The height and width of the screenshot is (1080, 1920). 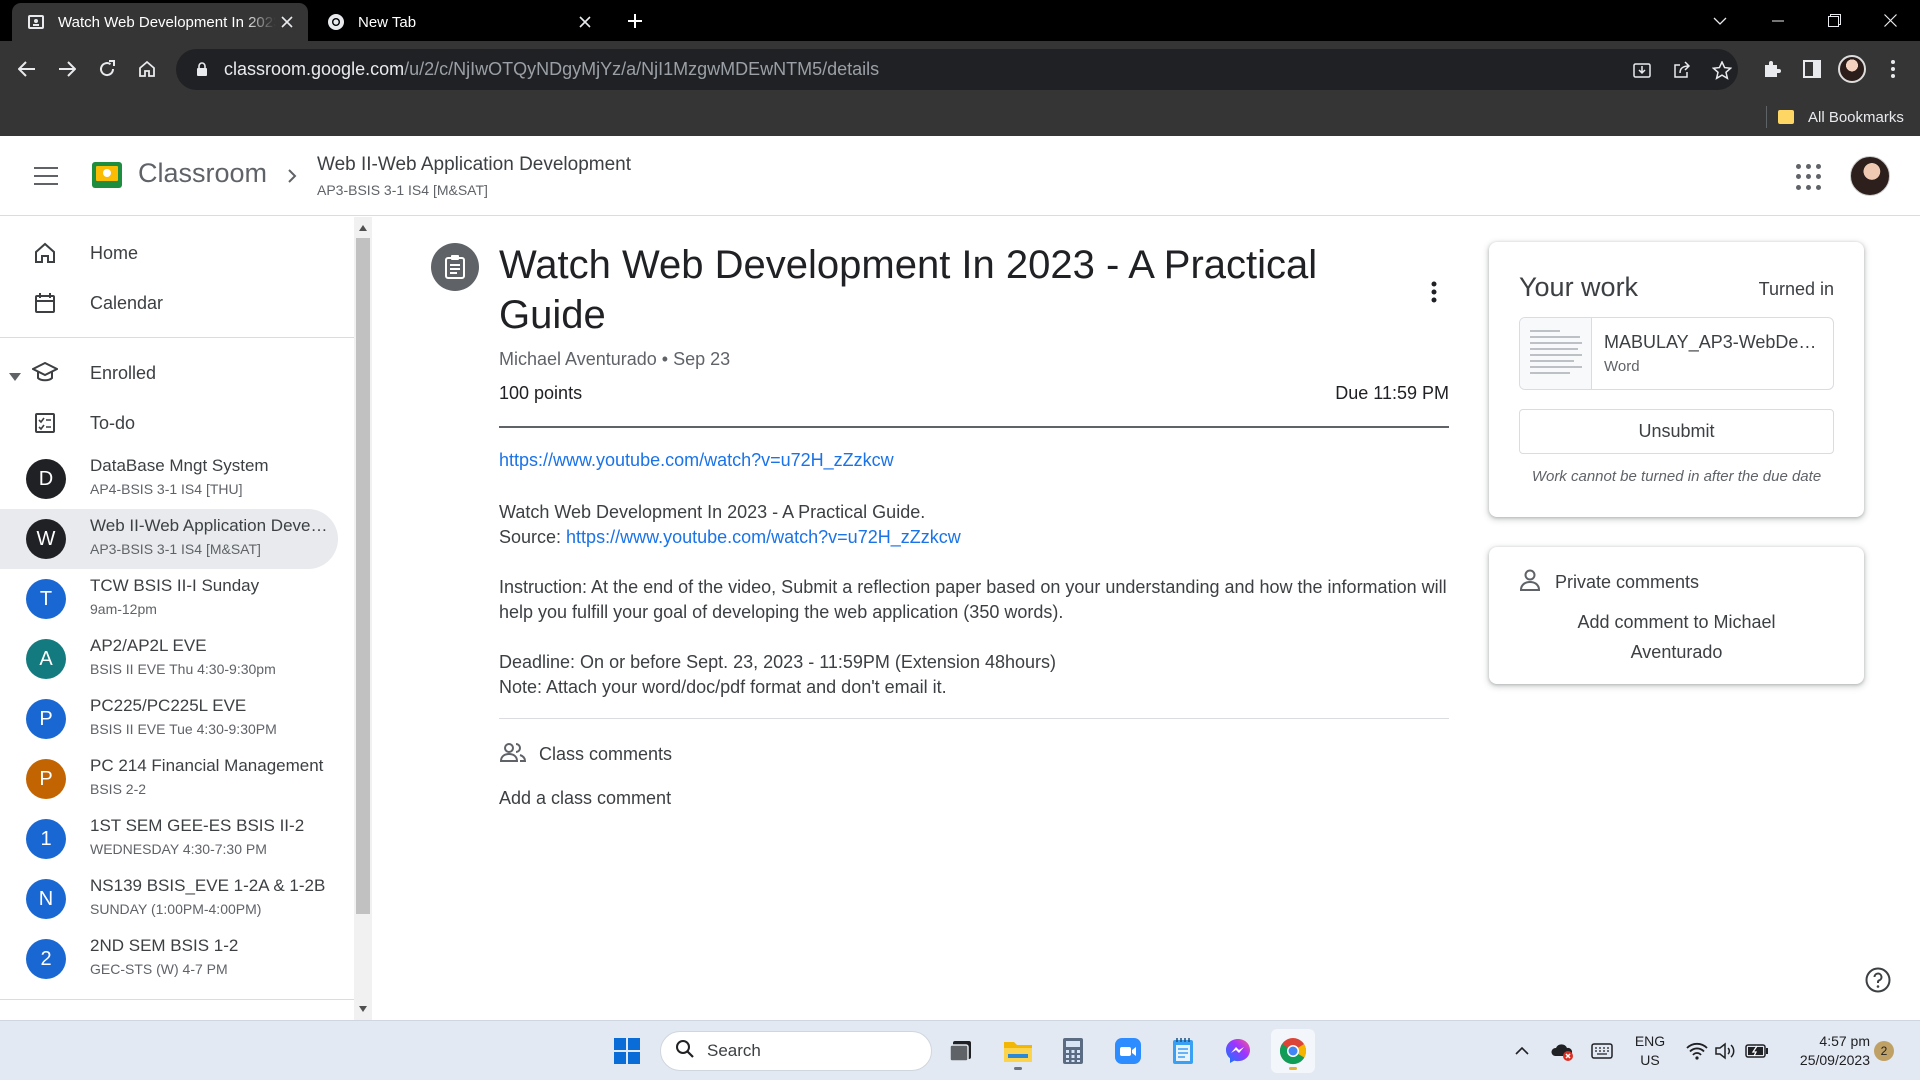 What do you see at coordinates (169, 423) in the screenshot?
I see `sidebar-item-todo: To-do` at bounding box center [169, 423].